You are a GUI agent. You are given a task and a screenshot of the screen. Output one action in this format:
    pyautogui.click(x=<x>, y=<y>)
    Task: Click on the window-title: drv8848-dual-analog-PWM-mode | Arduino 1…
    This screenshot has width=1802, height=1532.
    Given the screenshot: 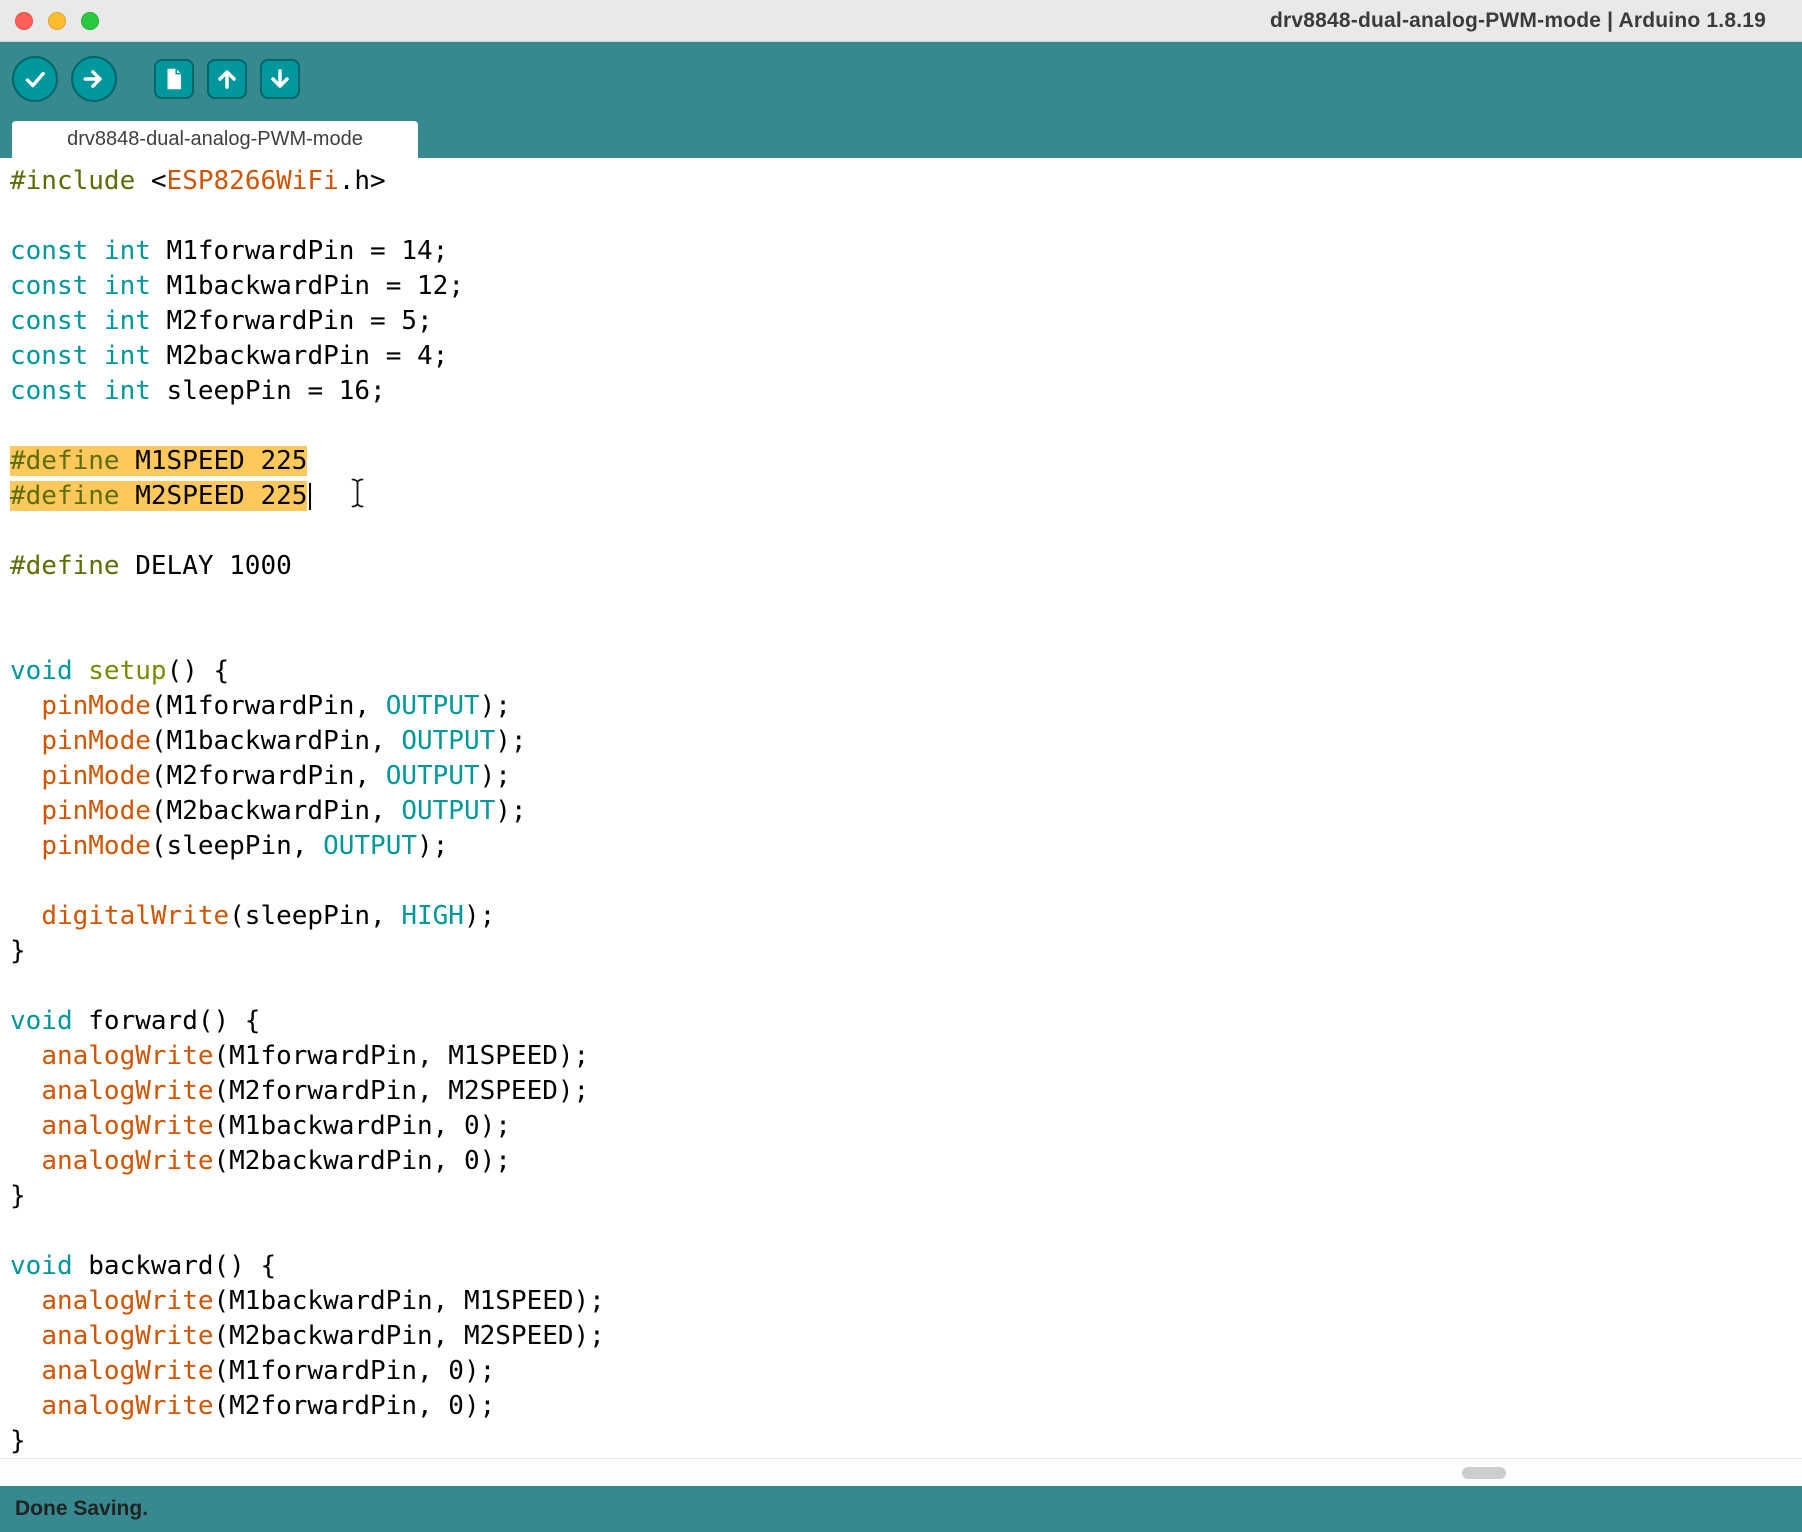 What is the action you would take?
    pyautogui.click(x=1517, y=20)
    